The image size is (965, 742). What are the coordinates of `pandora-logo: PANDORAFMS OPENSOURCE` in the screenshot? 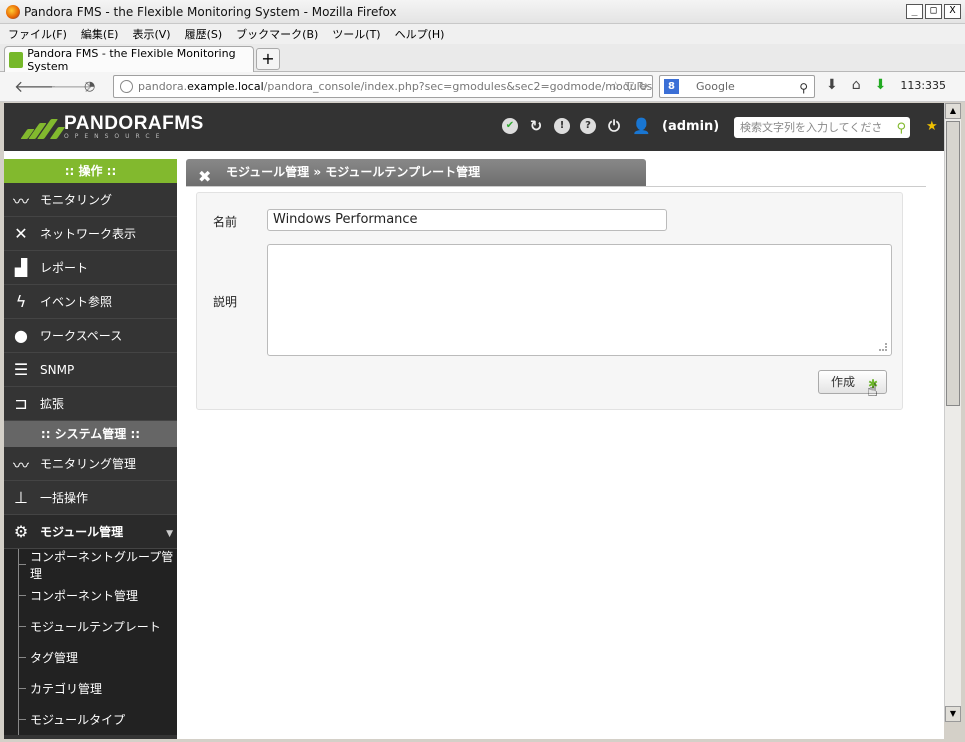 It's located at (111, 127).